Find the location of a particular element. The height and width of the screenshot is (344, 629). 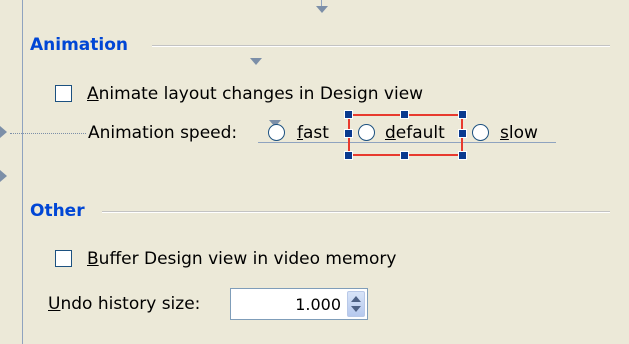

spinner-buttons is located at coordinates (356, 304).